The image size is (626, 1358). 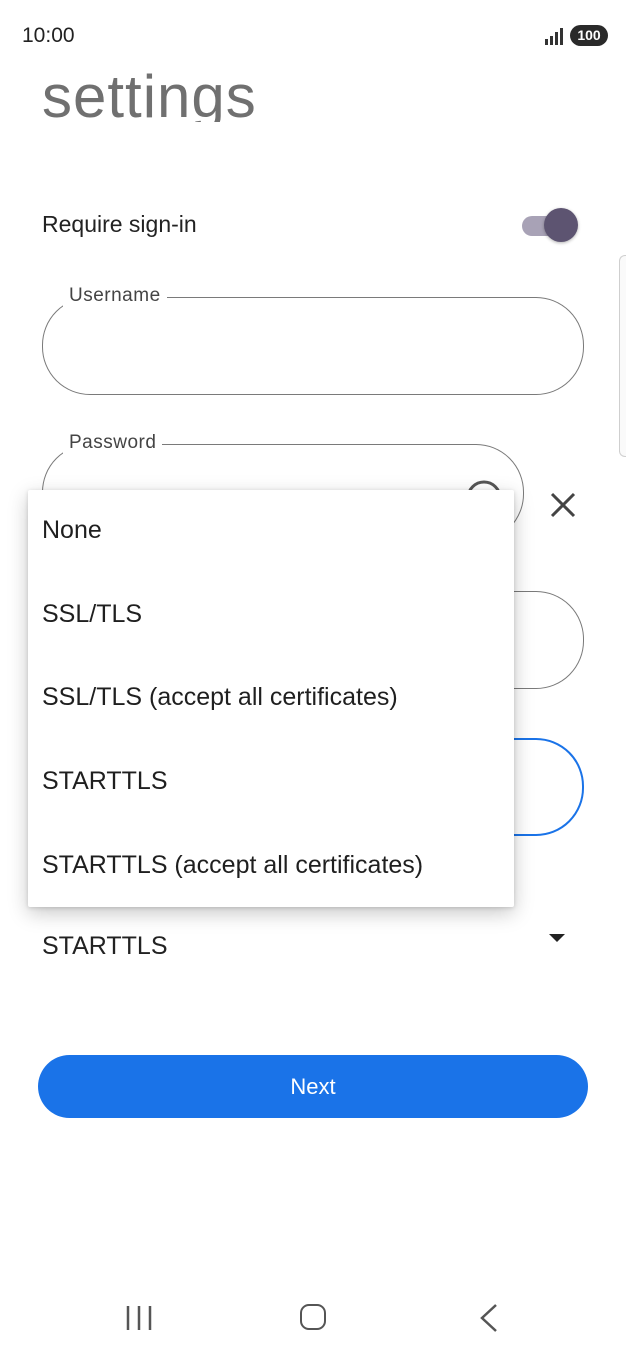 I want to click on menu-item-ssl-tls: SSL/TLS, so click(x=272, y=614).